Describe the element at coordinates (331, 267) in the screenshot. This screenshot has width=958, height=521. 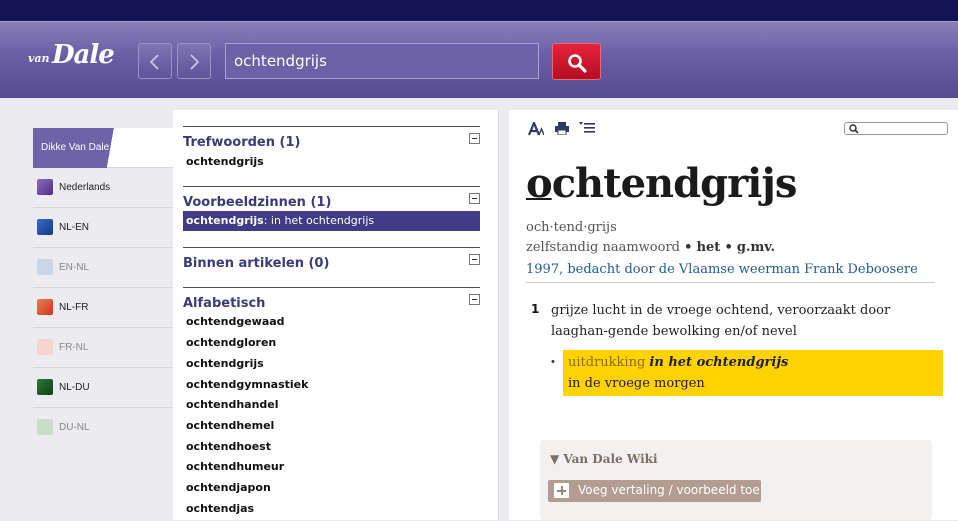
I see `binnen-artikelen-section: Binnen artikelen (0)` at that location.